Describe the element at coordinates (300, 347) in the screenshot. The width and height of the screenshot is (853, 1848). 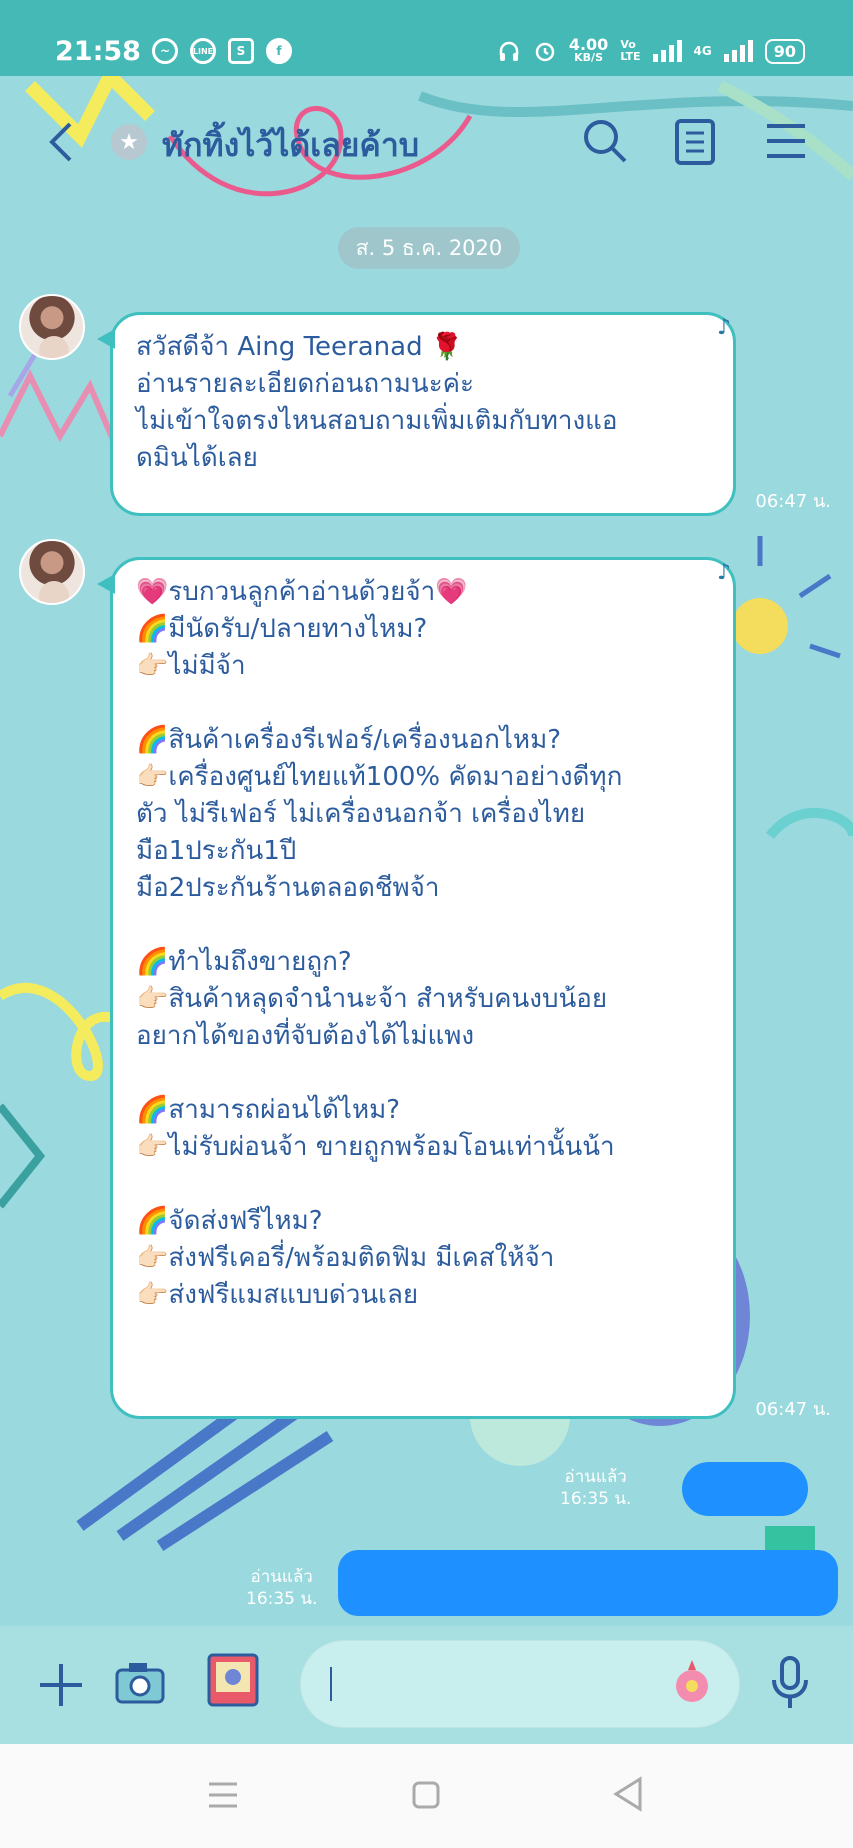
I see `message-line: สวัสดีจ้า Aing Teeranad 🌹` at that location.